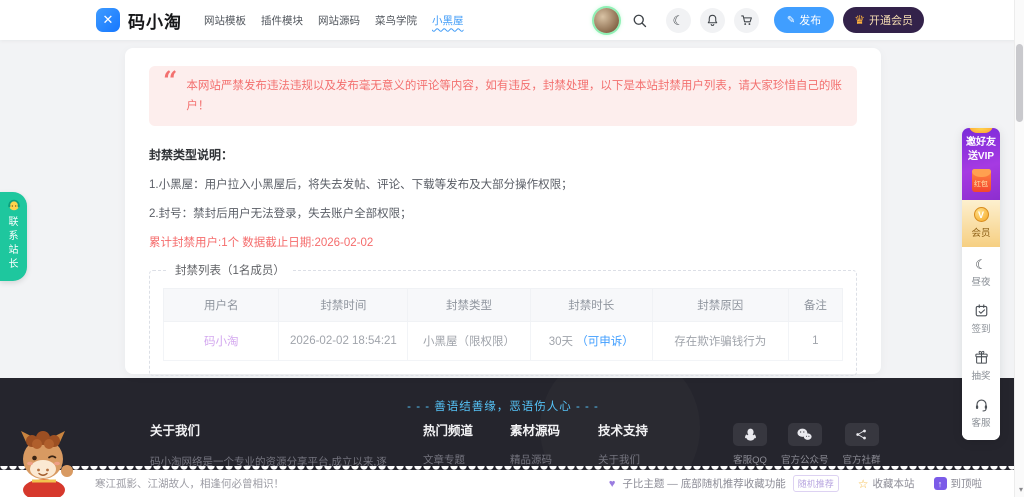 The height and width of the screenshot is (497, 1024). I want to click on header-ban-duration: 封禁时长, so click(591, 305).